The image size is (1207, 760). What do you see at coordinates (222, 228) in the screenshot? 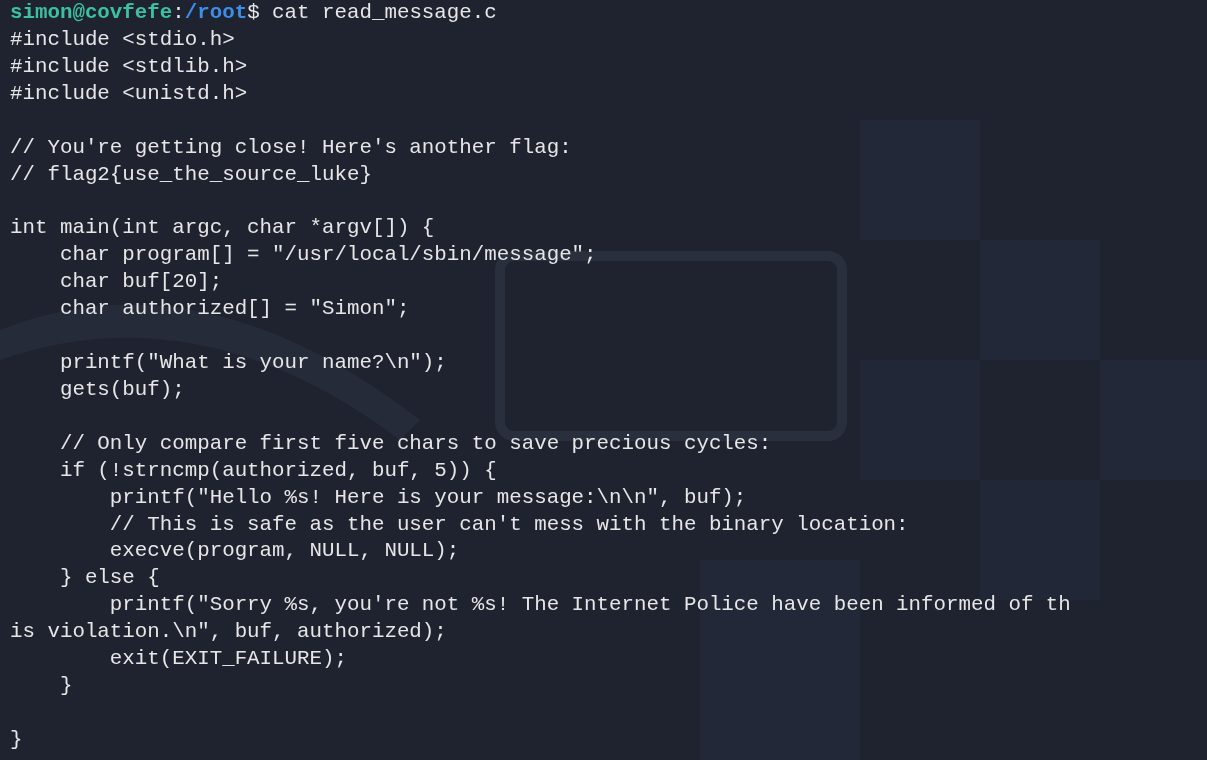
I see `code-line: int main(int argc, char *argv[]) {` at bounding box center [222, 228].